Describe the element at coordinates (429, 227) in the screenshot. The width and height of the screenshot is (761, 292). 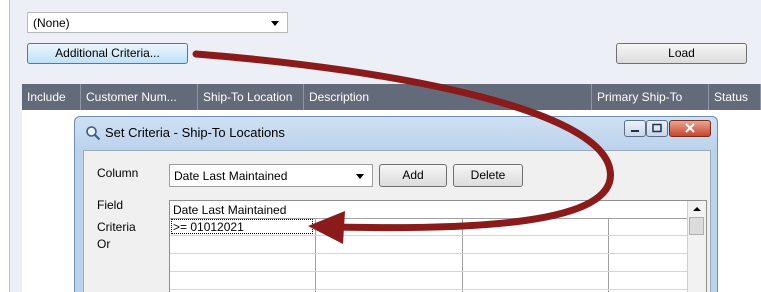
I see `criteria-row: >= 01012021` at that location.